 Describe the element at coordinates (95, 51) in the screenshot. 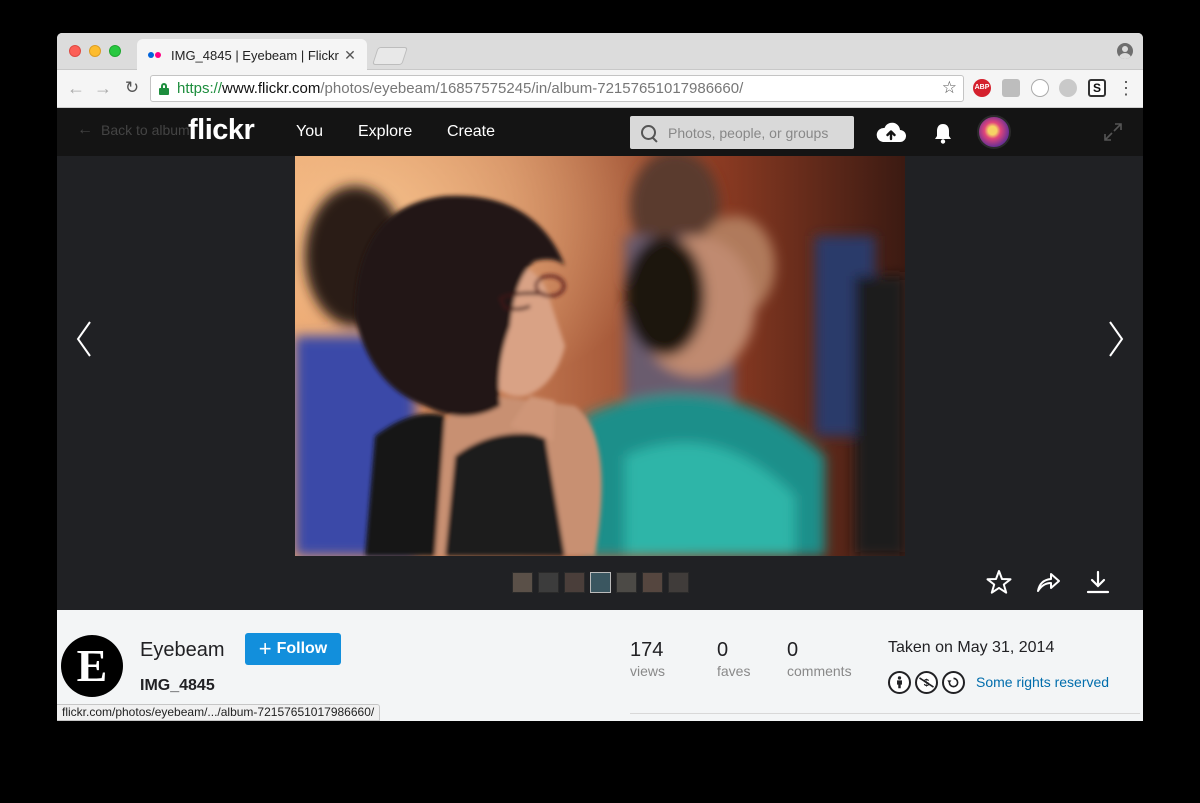

I see `window-minimize-button` at that location.